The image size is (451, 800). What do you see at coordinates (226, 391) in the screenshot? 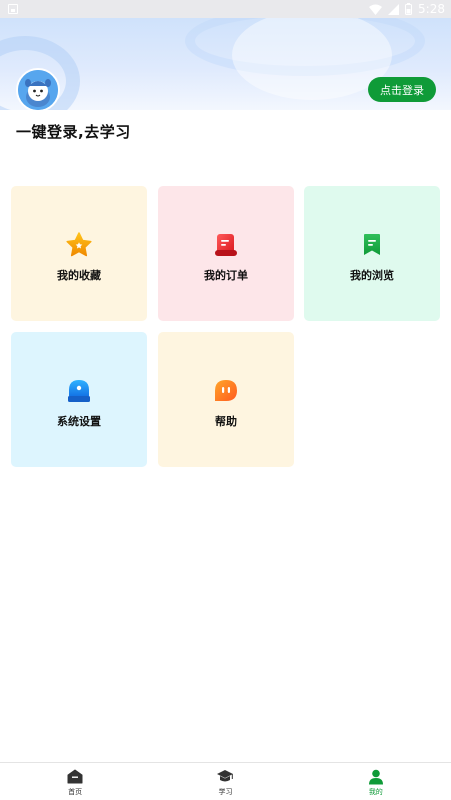
I see `chat-help-icon` at bounding box center [226, 391].